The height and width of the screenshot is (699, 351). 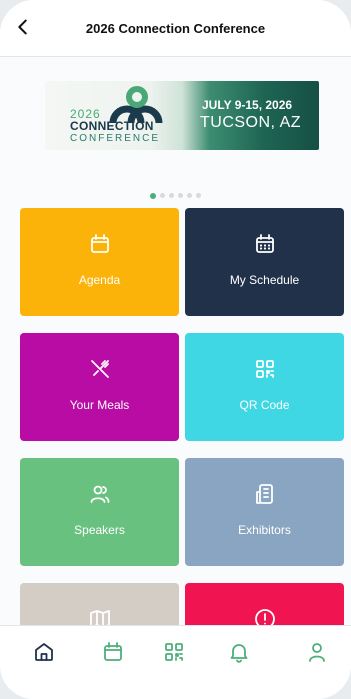 I want to click on tab-home, so click(x=45, y=653).